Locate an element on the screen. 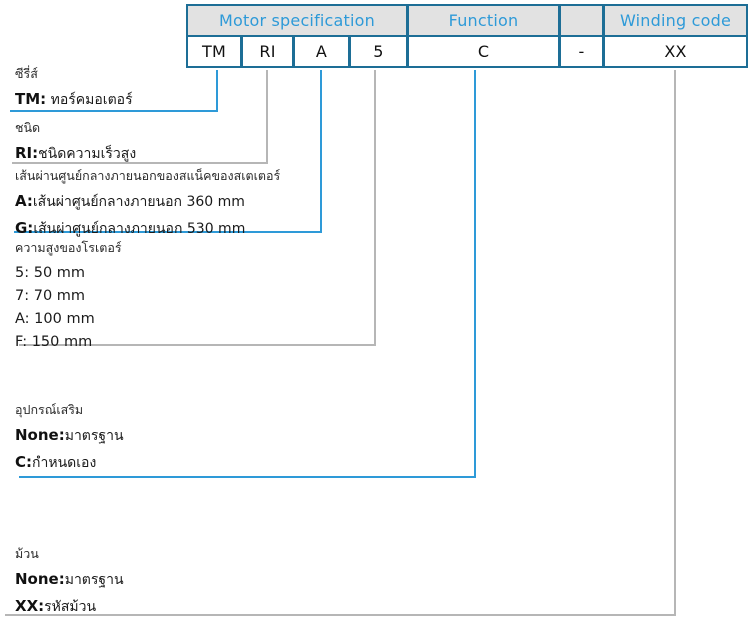 The height and width of the screenshot is (624, 750). connector-vline-stator-diameter is located at coordinates (321, 151).